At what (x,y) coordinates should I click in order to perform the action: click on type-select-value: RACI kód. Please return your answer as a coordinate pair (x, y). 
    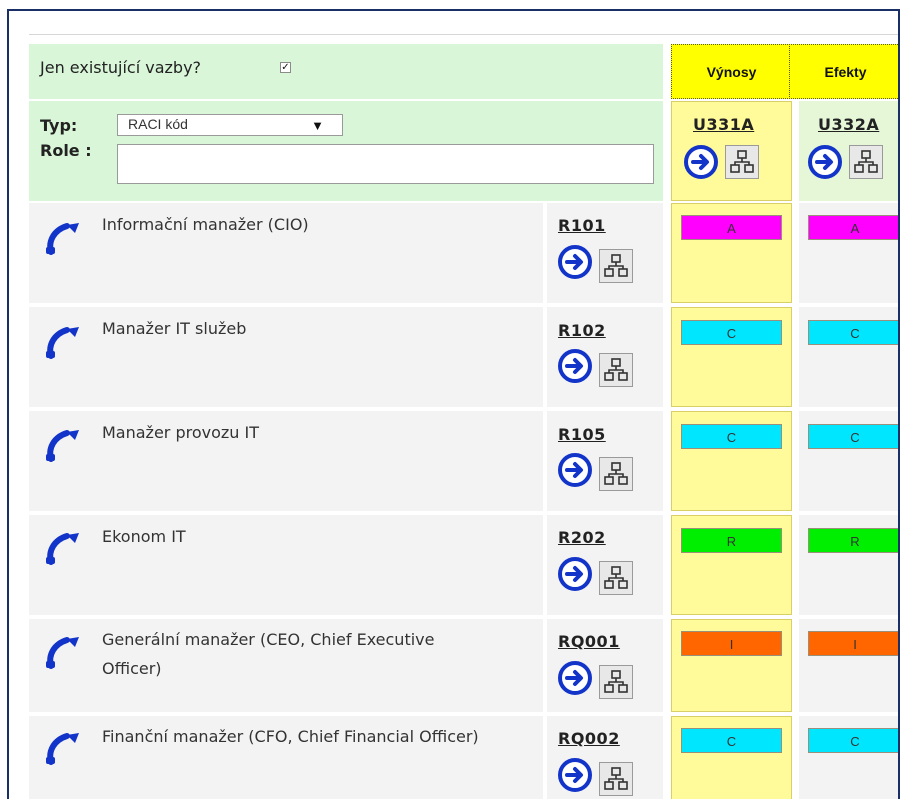
    Looking at the image, I should click on (158, 124).